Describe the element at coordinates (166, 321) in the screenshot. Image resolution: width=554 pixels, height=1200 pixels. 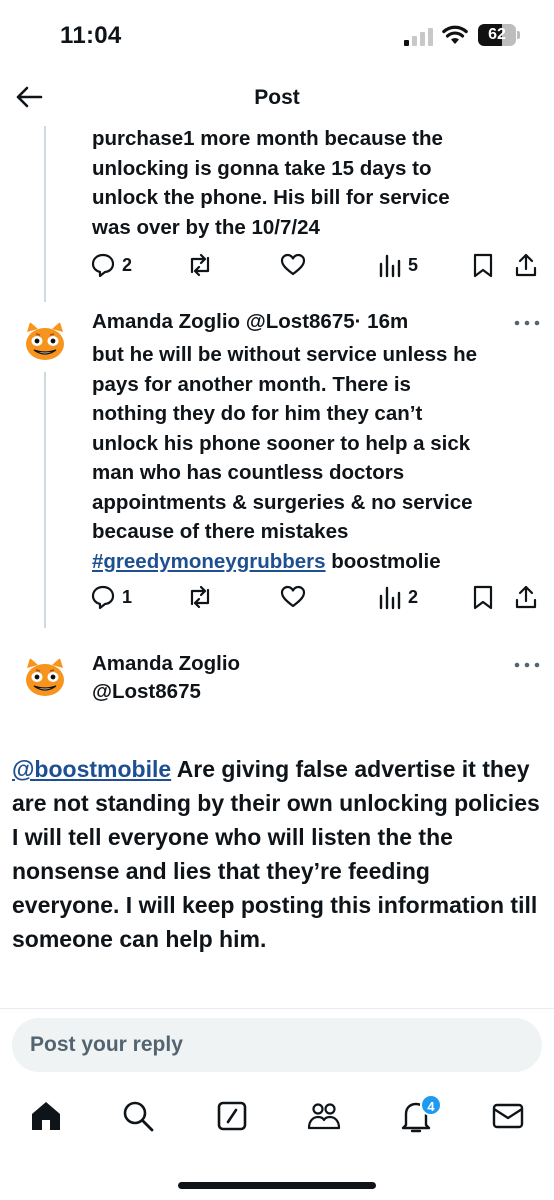
I see `author-name: Amanda Zoglio` at that location.